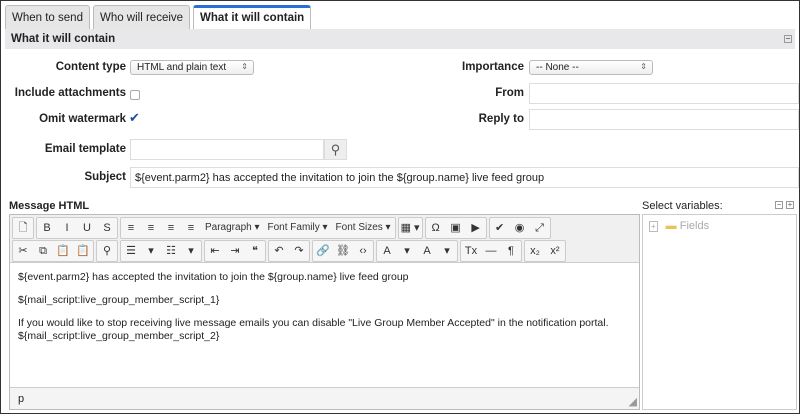 This screenshot has height=414, width=800. I want to click on text-color-dropdown: ▾, so click(407, 251).